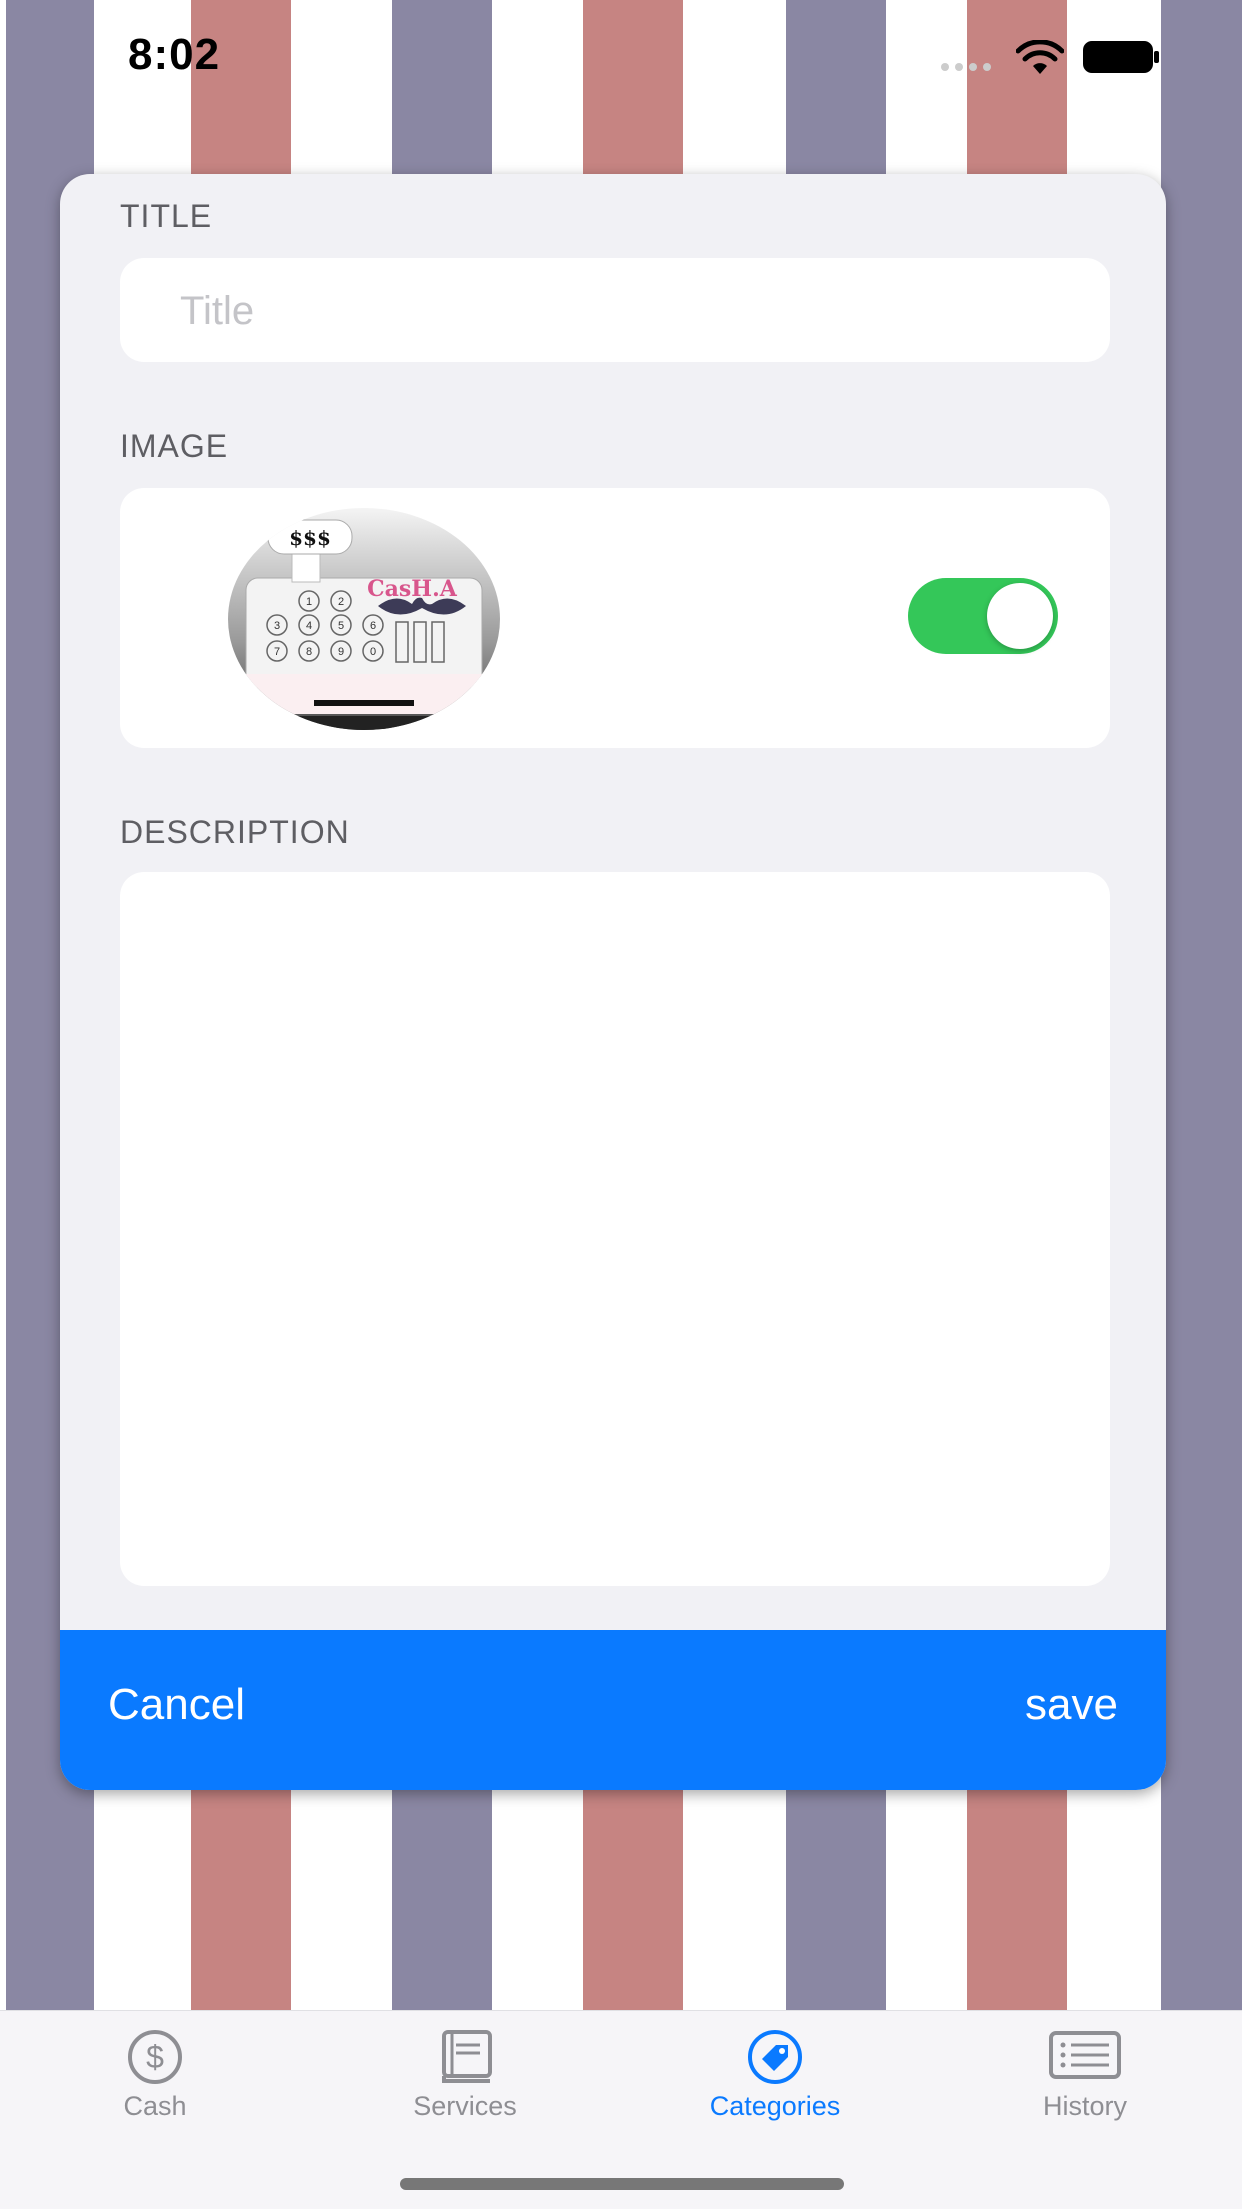  What do you see at coordinates (341, 602) in the screenshot?
I see `svg-text: 2` at bounding box center [341, 602].